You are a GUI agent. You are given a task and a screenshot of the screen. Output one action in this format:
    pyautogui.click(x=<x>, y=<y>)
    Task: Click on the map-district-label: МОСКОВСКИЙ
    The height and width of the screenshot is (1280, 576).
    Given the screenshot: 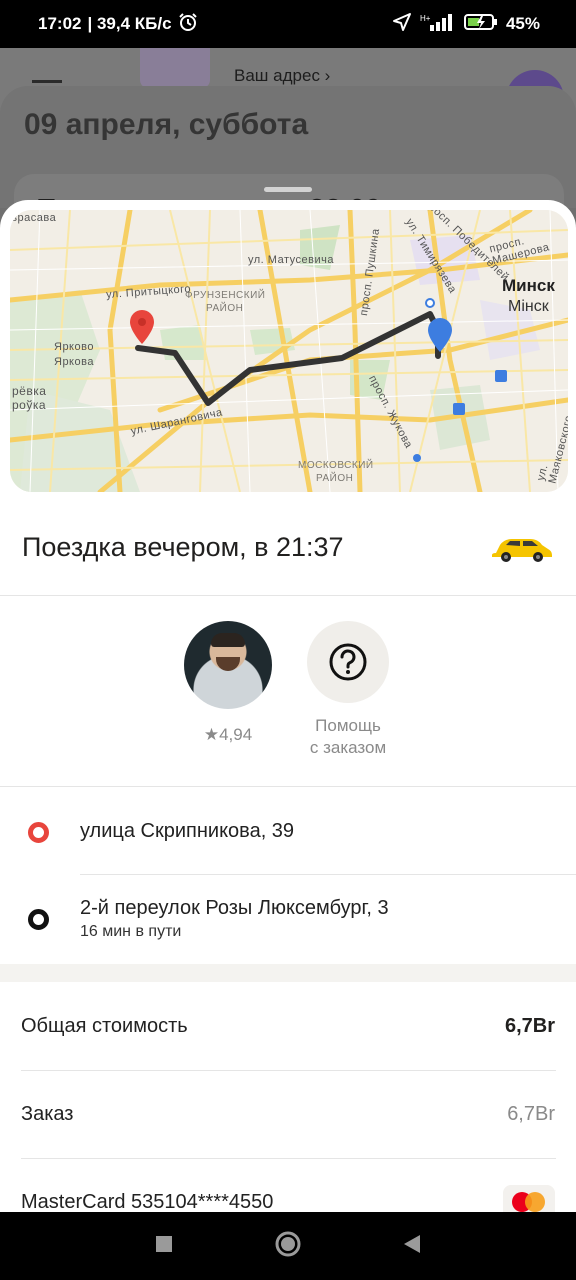 What is the action you would take?
    pyautogui.click(x=336, y=465)
    